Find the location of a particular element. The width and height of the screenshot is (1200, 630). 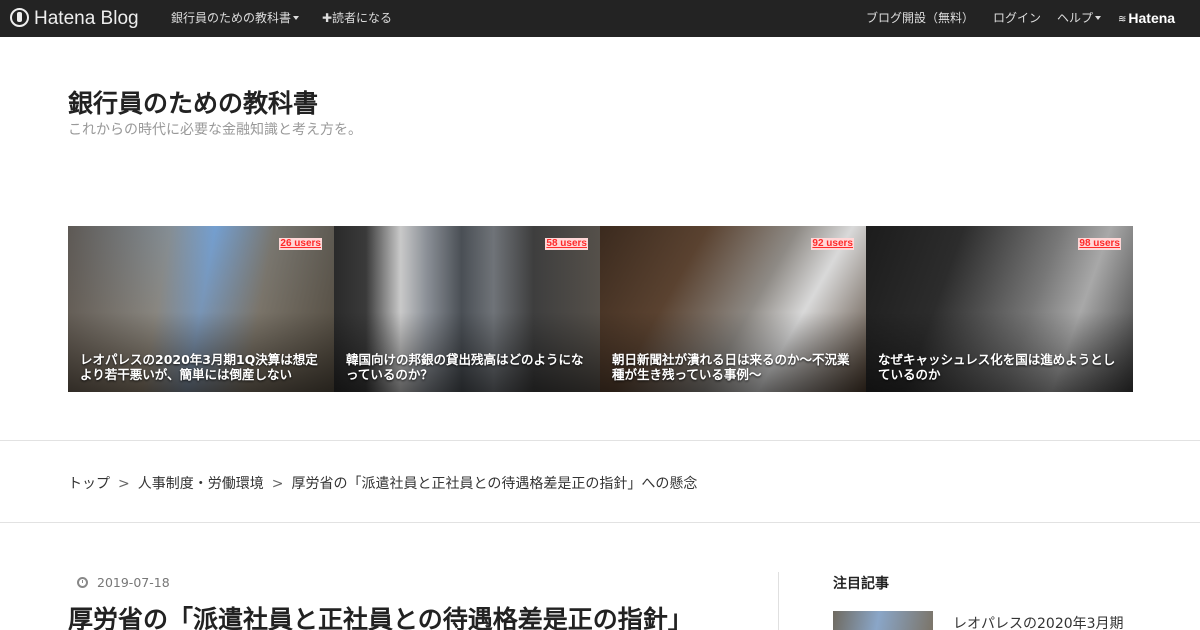

help-label: ヘルプ is located at coordinates (1075, 18).